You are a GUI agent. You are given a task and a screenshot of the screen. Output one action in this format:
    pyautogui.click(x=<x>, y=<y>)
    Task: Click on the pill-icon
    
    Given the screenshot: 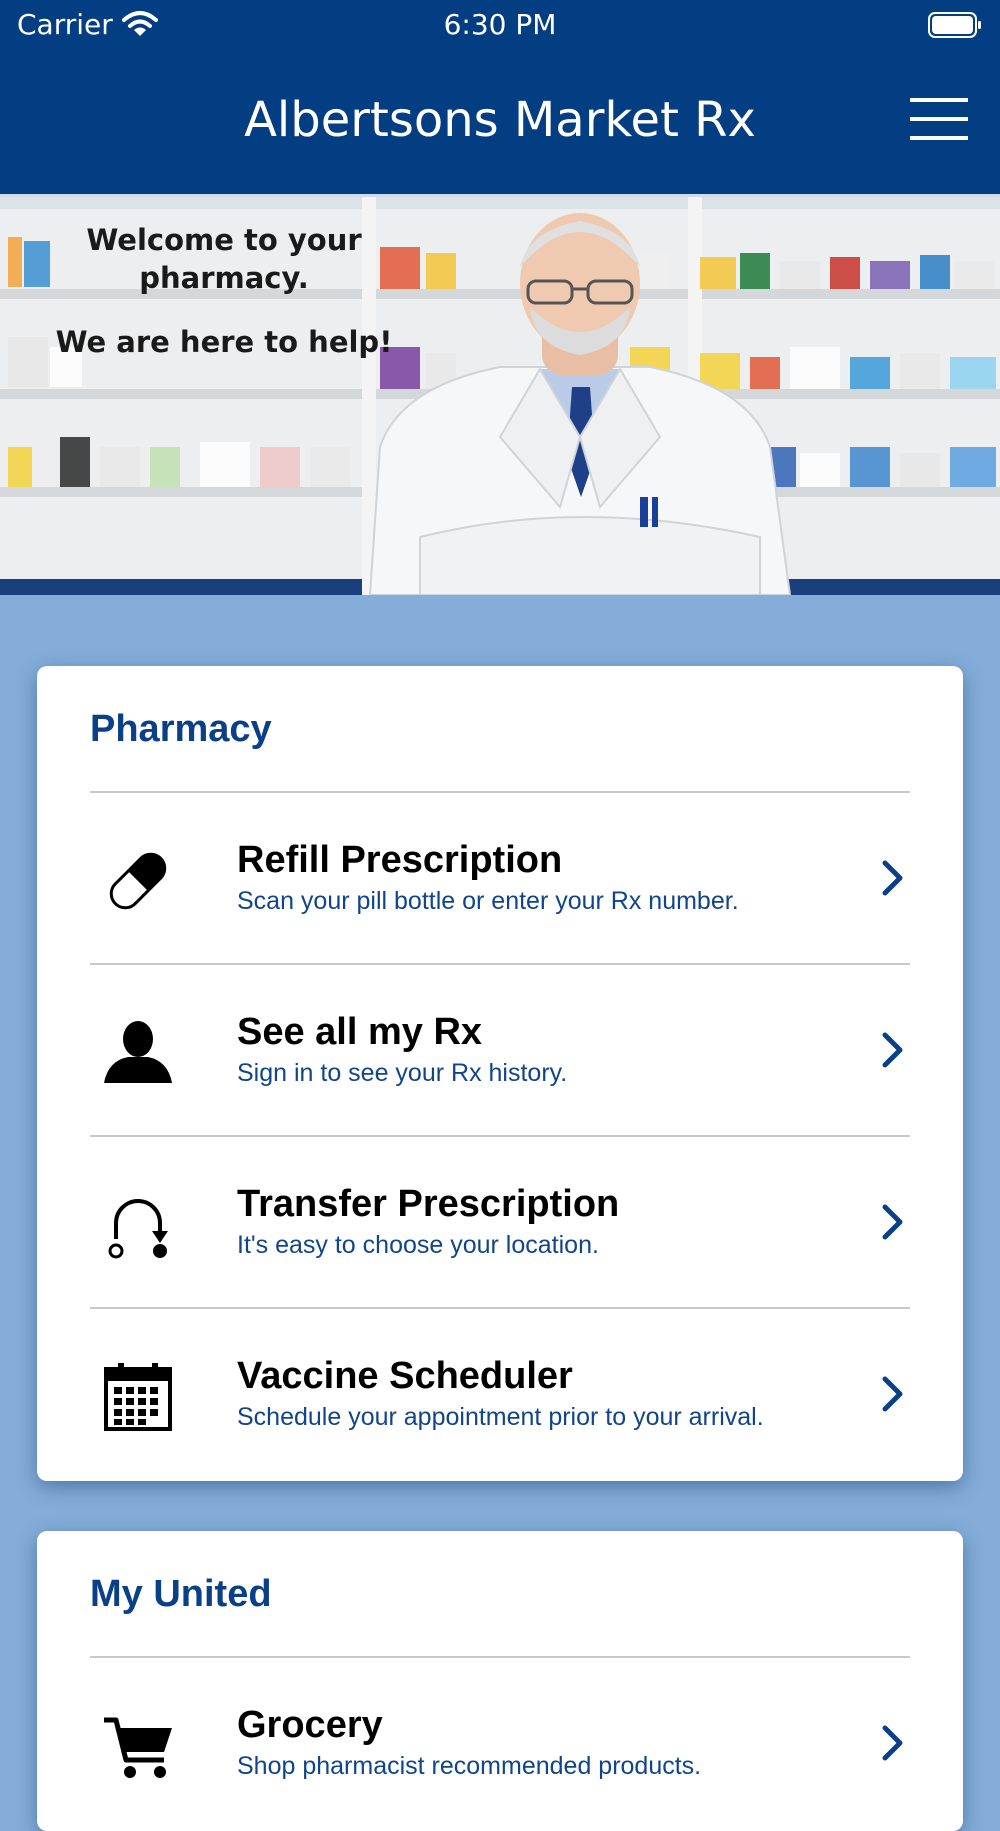 What is the action you would take?
    pyautogui.click(x=138, y=881)
    